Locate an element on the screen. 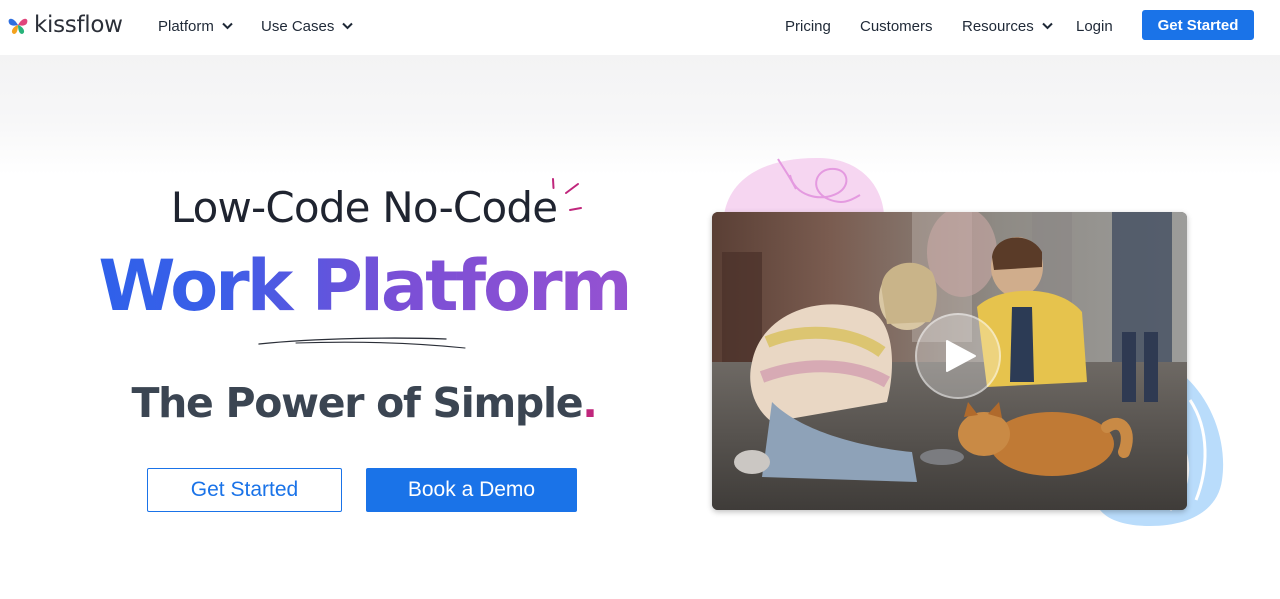  sparkle-decoration-icon is located at coordinates (567, 194).